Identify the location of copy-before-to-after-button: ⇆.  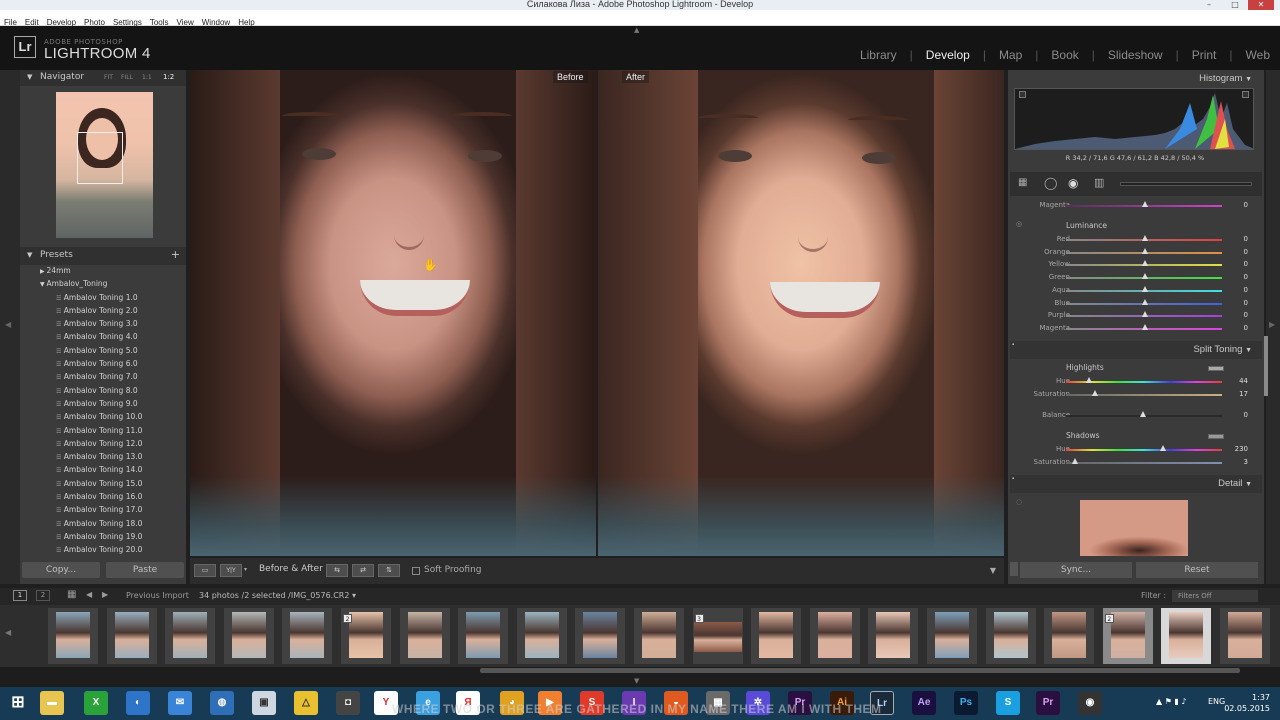
(337, 570).